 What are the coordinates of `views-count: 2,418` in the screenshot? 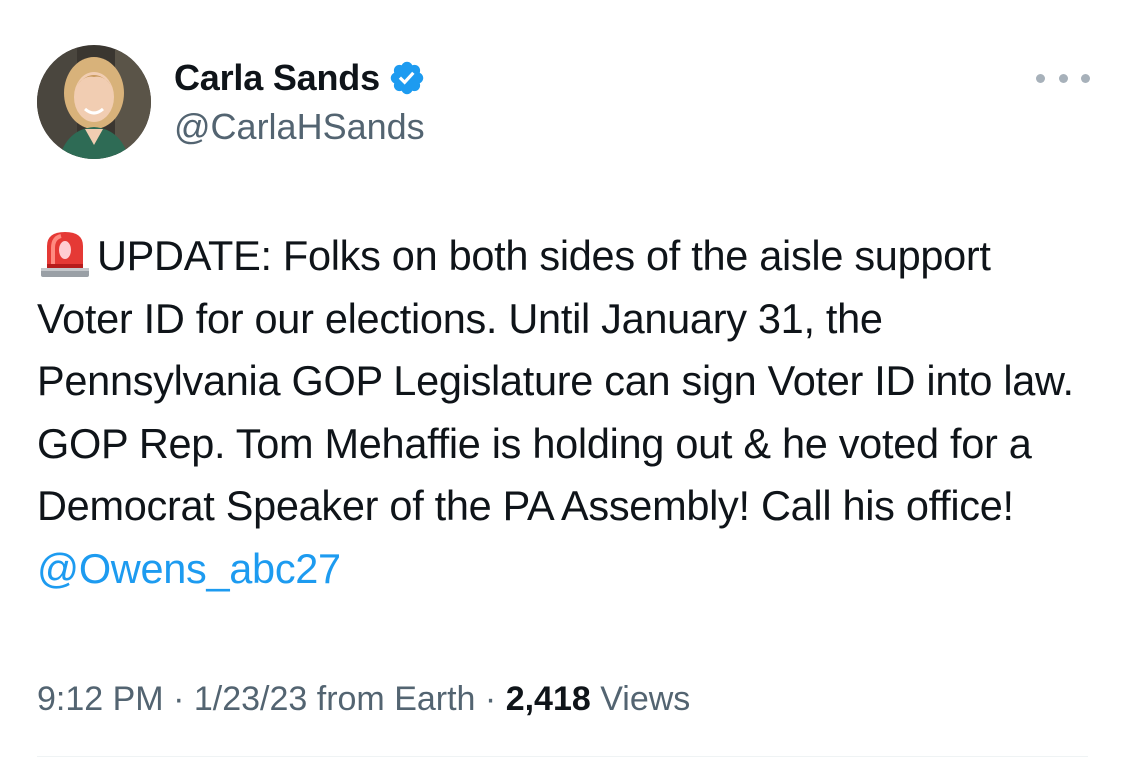 It's located at (548, 699).